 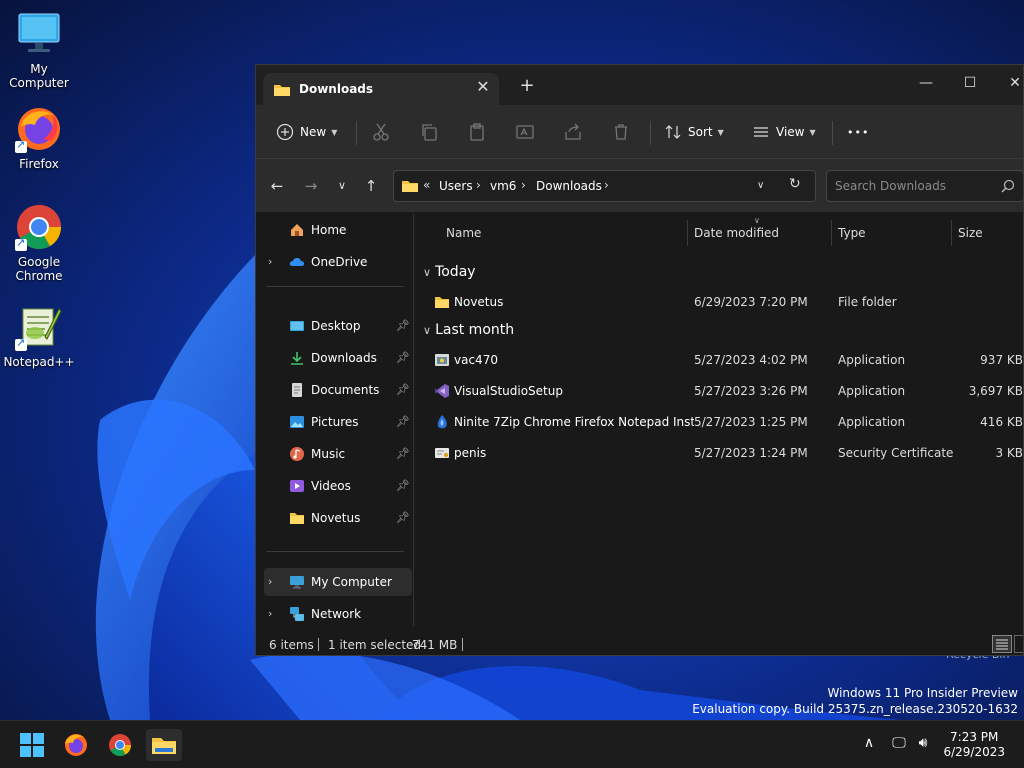 What do you see at coordinates (974, 737) in the screenshot?
I see `clock-time: 7:23 PM` at bounding box center [974, 737].